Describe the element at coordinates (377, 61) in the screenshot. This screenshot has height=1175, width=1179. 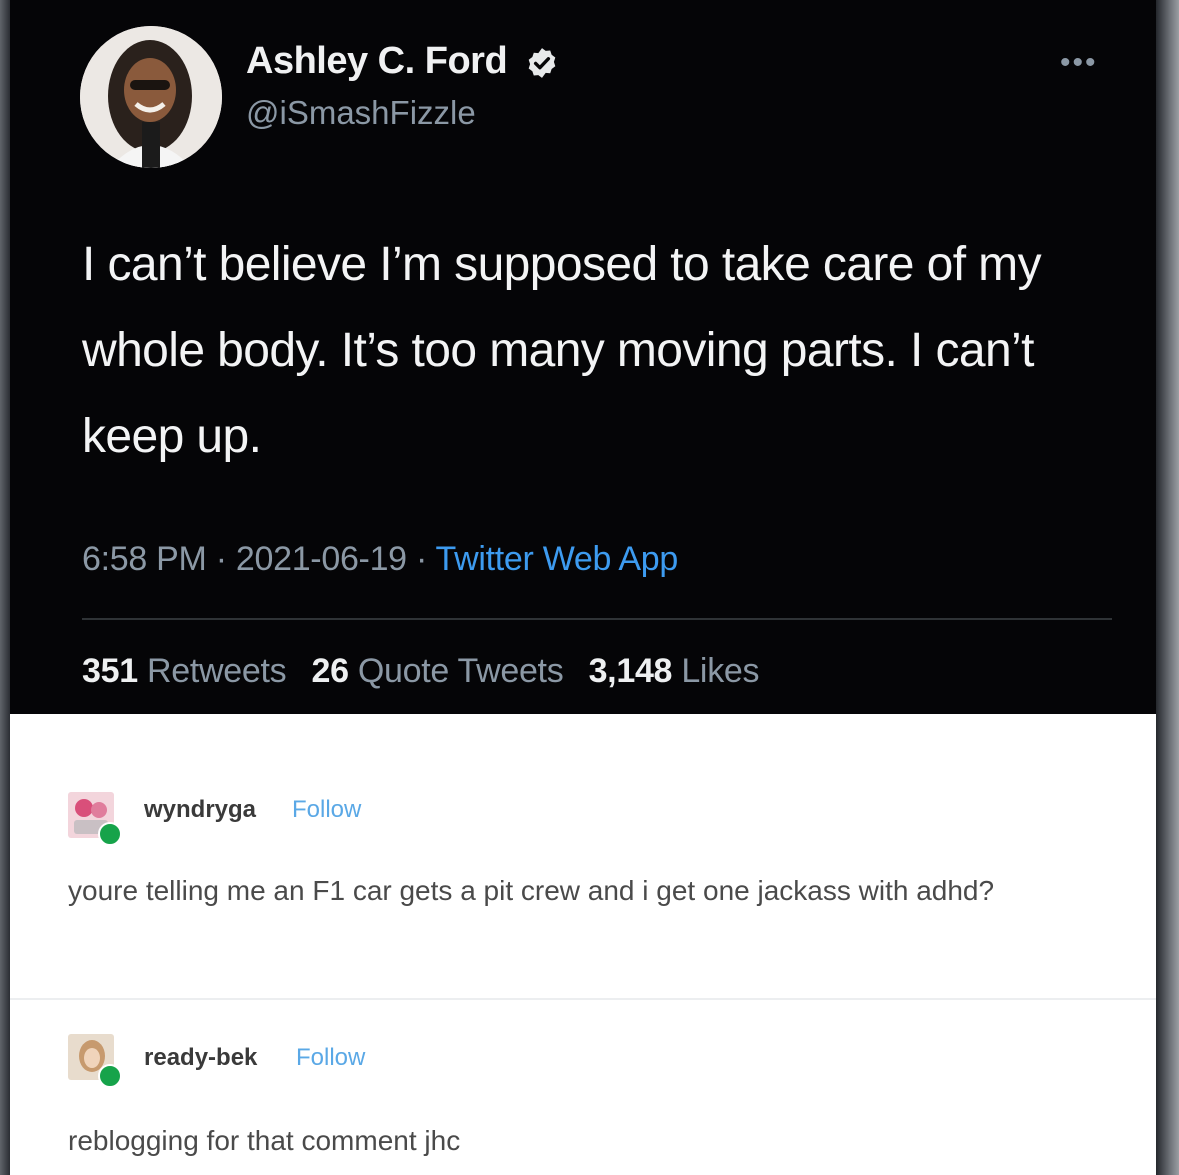
I see `author-name-text: Ashley C. Ford` at that location.